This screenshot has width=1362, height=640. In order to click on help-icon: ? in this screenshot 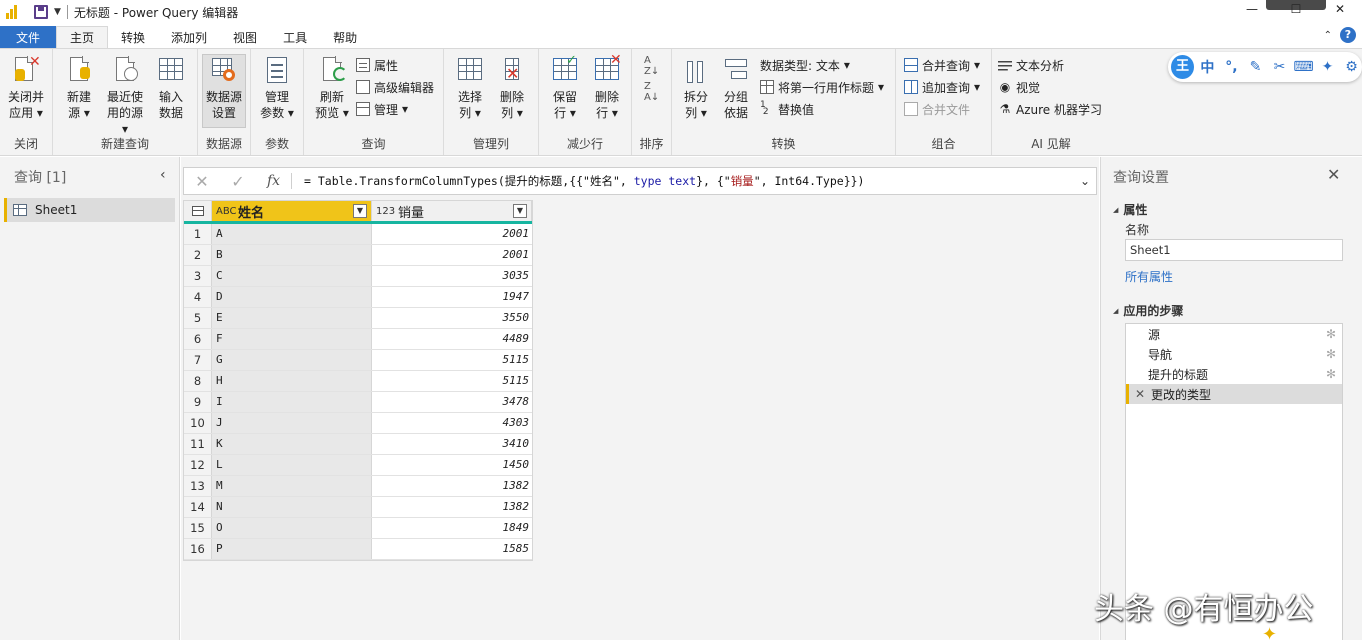, I will do `click(1348, 35)`.